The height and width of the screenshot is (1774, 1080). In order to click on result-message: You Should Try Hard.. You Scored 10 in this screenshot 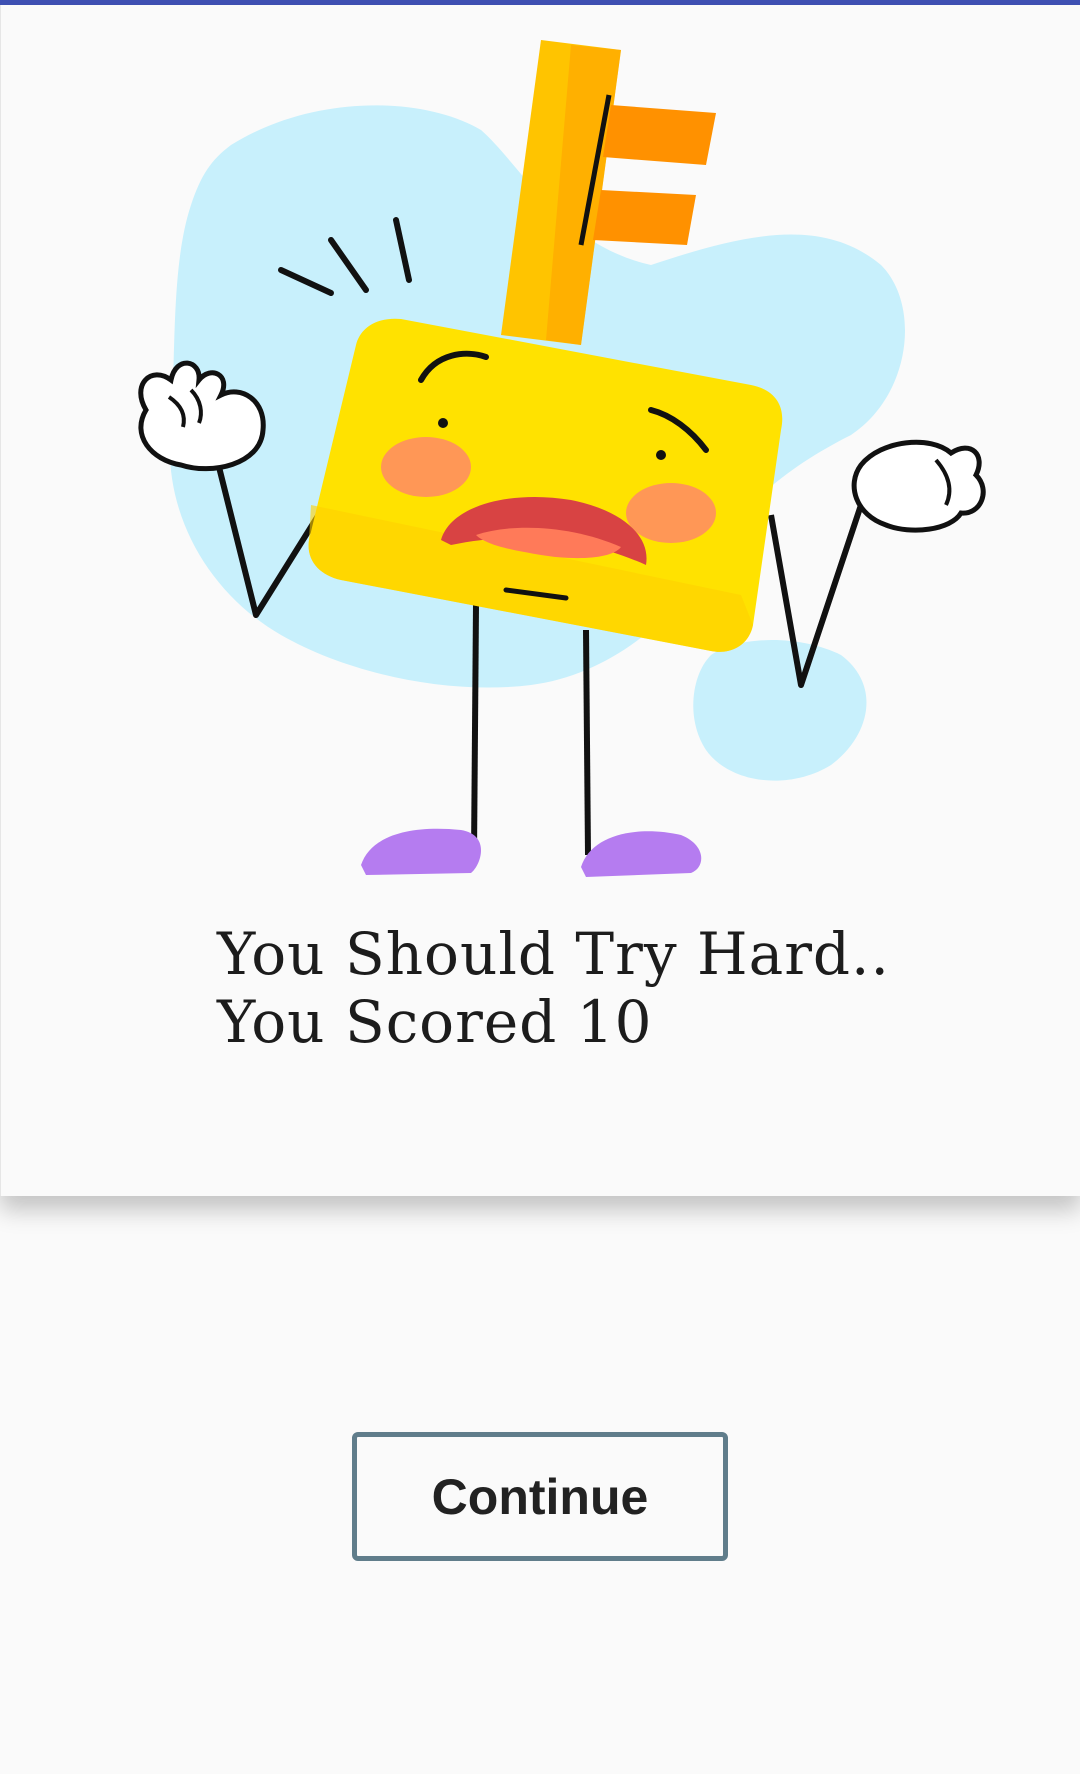, I will do `click(607, 988)`.